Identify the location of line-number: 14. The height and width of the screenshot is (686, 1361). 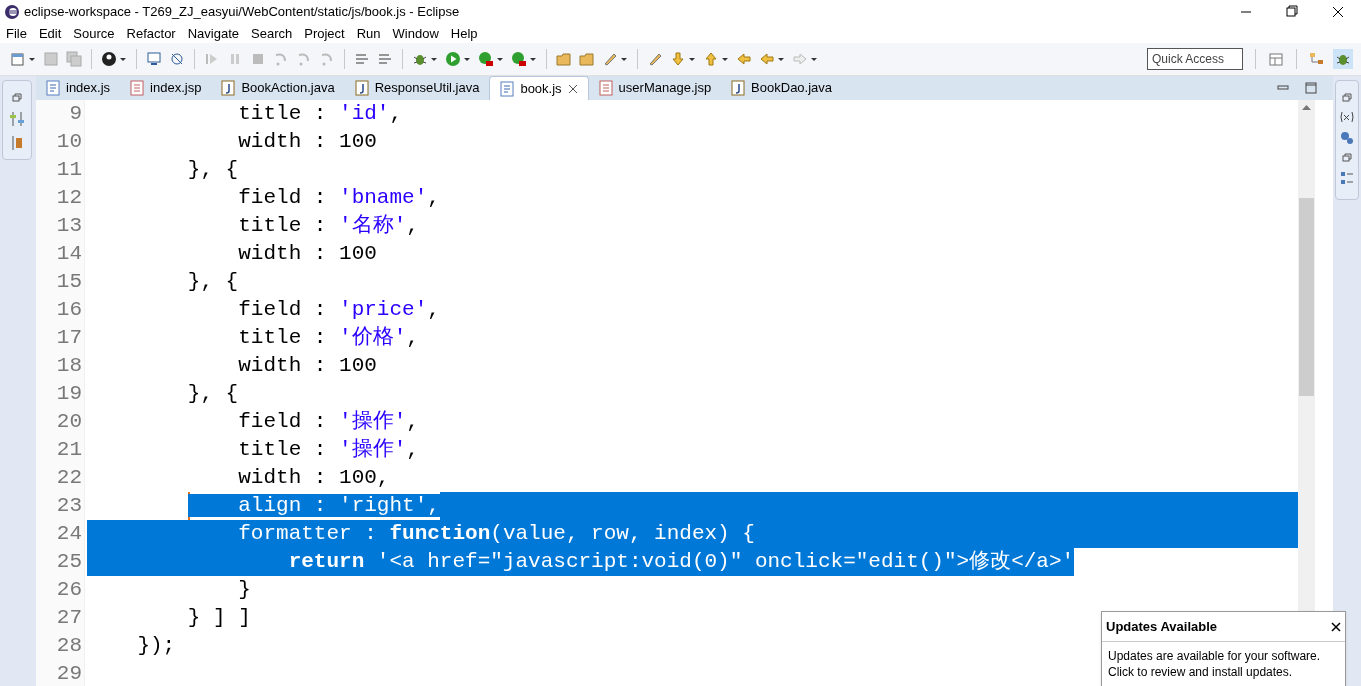
(69, 254).